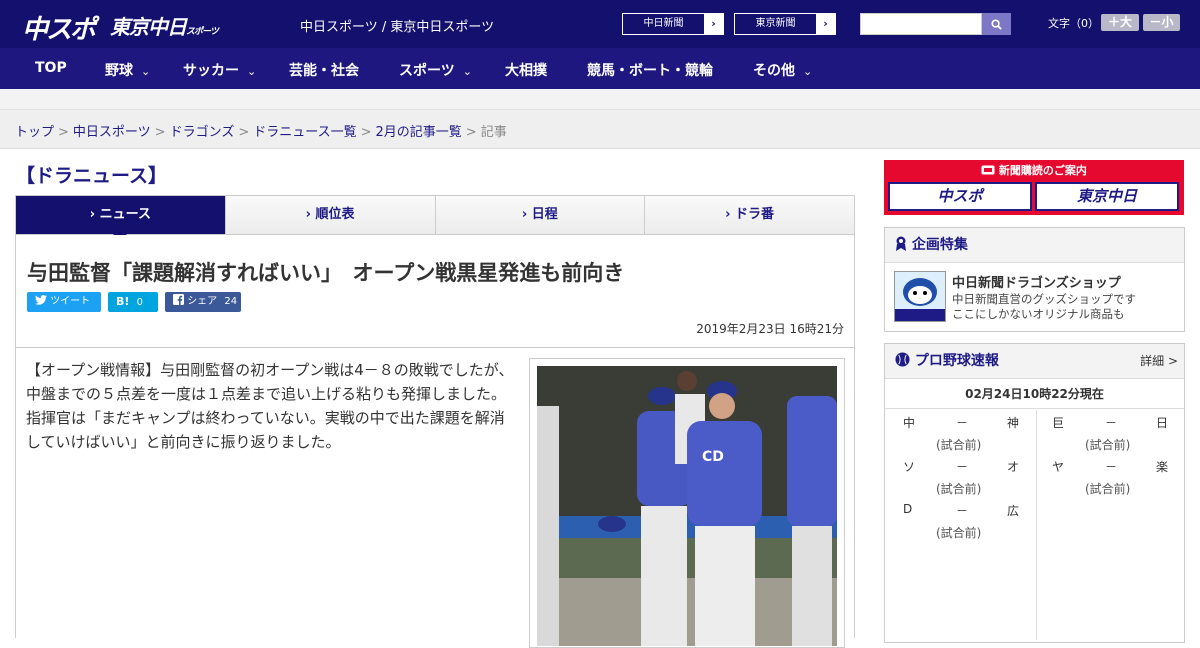 The image size is (1200, 648). I want to click on font-larger-button: ＋大, so click(1120, 22).